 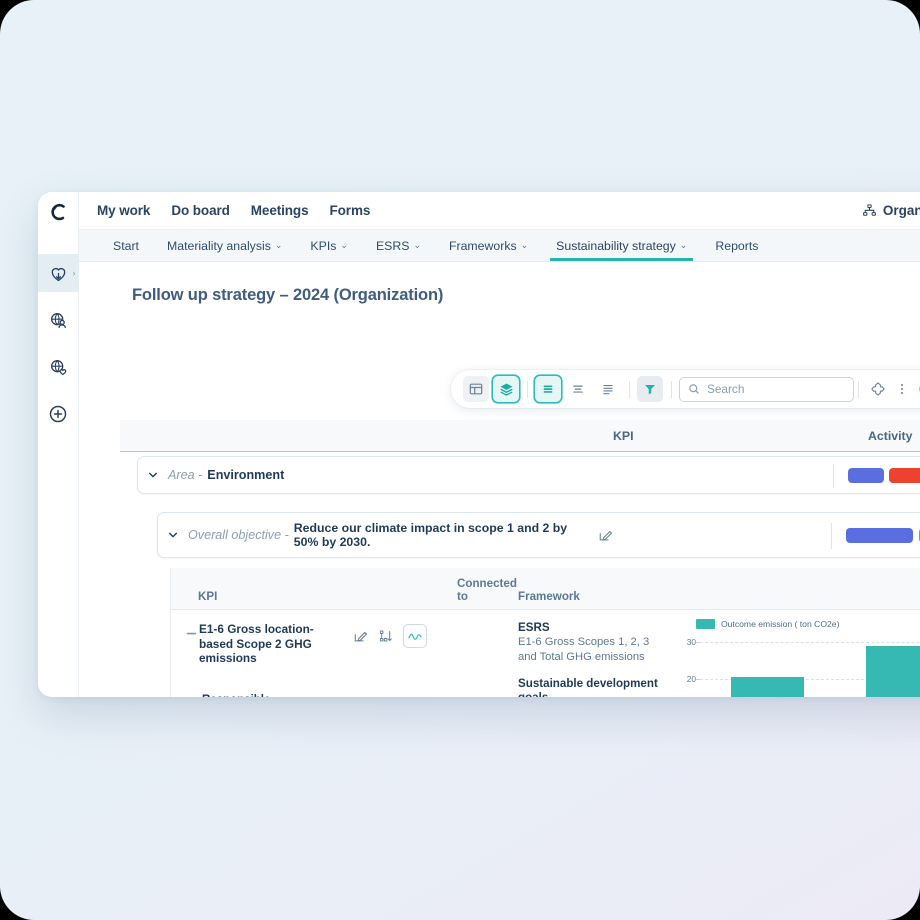 What do you see at coordinates (705, 624) in the screenshot?
I see `legend-swatch` at bounding box center [705, 624].